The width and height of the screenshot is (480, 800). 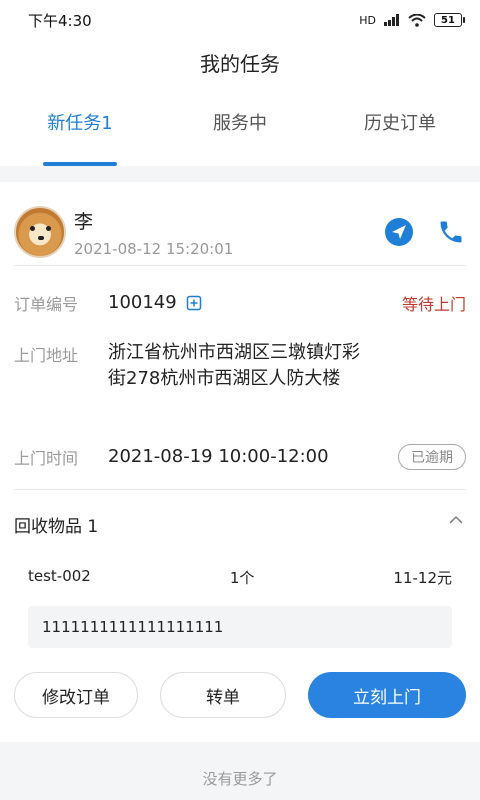 I want to click on item-quantity: 1个, so click(x=242, y=578).